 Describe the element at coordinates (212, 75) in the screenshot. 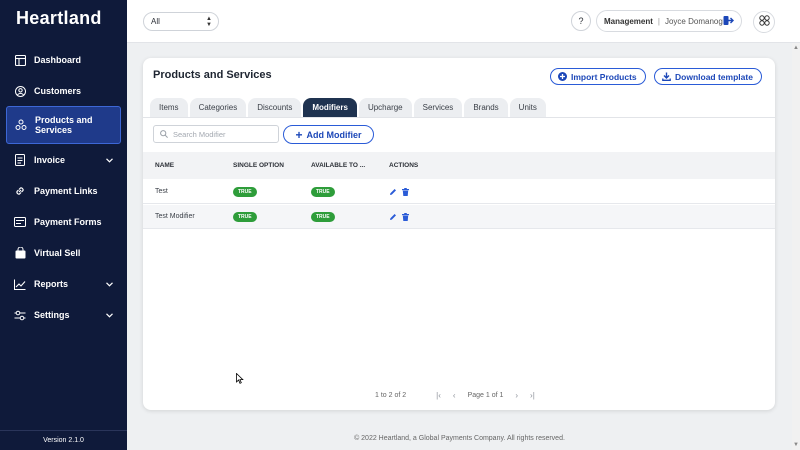

I see `page-title: Products and Services` at that location.